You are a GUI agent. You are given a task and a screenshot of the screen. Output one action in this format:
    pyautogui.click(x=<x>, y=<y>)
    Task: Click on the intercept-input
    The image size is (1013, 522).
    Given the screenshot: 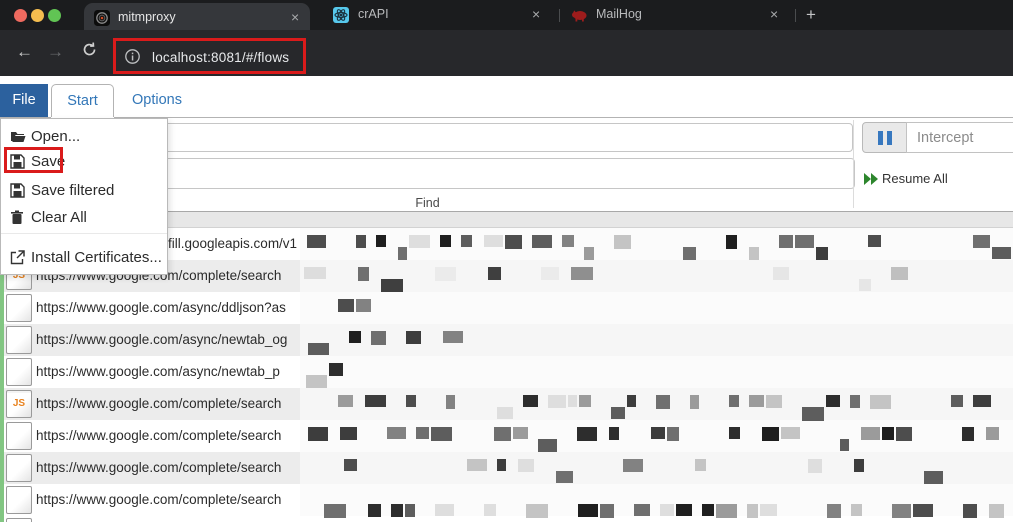 What is the action you would take?
    pyautogui.click(x=959, y=137)
    